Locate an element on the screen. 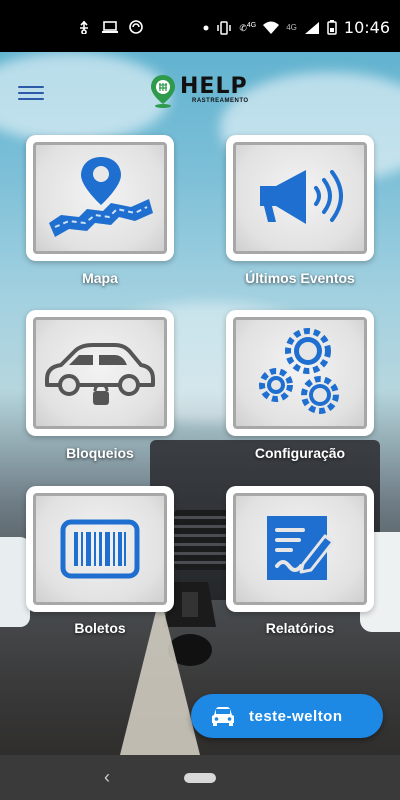 The height and width of the screenshot is (800, 400). tile-mapa-frame is located at coordinates (100, 198).